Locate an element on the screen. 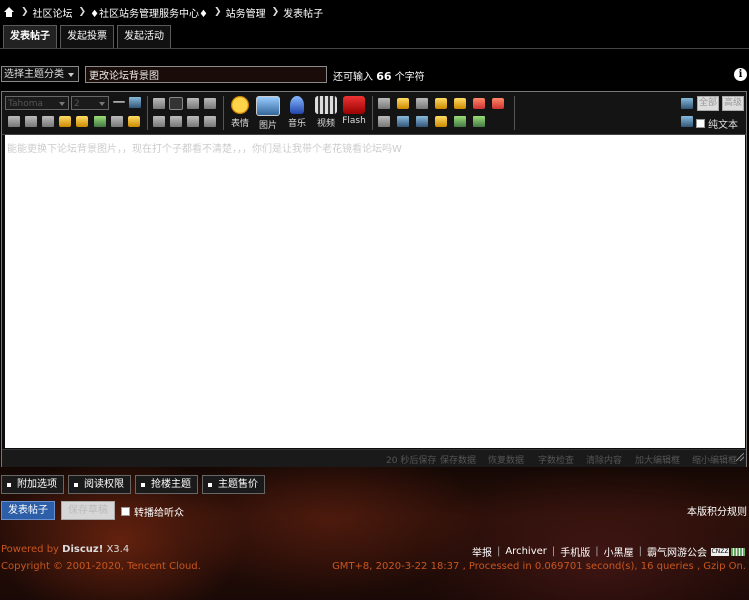  underline-icon is located at coordinates (48, 121).